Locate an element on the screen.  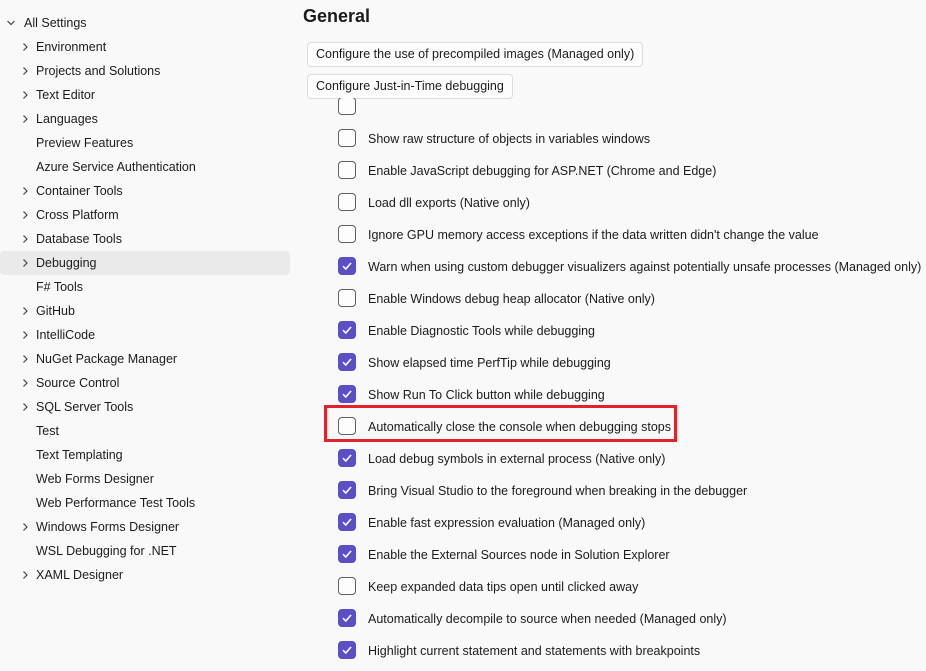
tree-item-label: Web Performance Test Tools is located at coordinates (116, 503).